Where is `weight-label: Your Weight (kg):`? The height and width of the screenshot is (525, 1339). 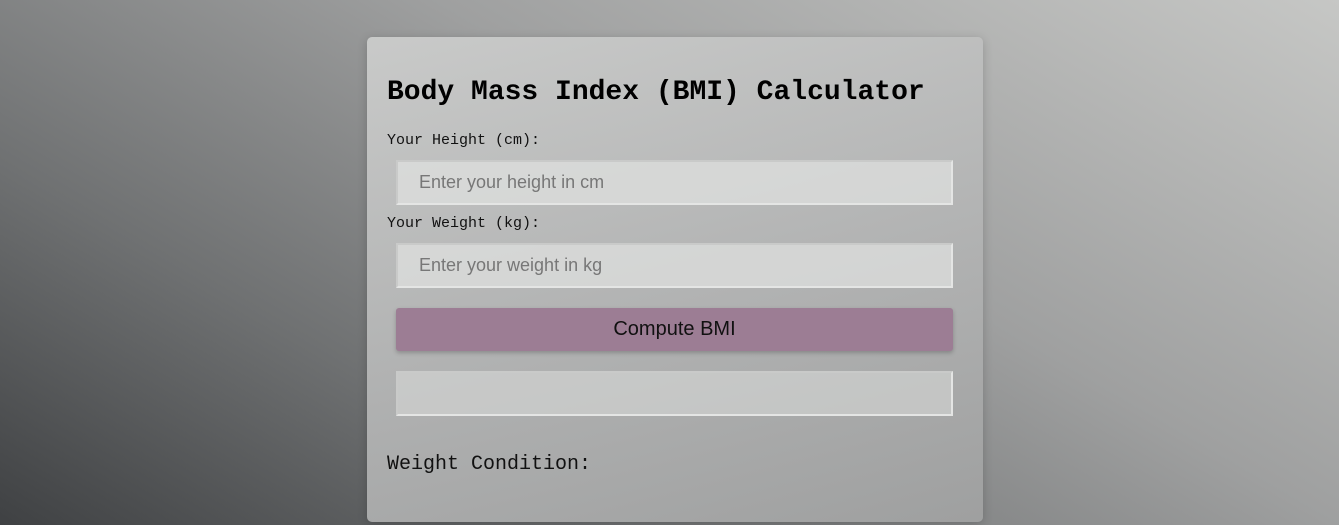
weight-label: Your Weight (kg): is located at coordinates (464, 223).